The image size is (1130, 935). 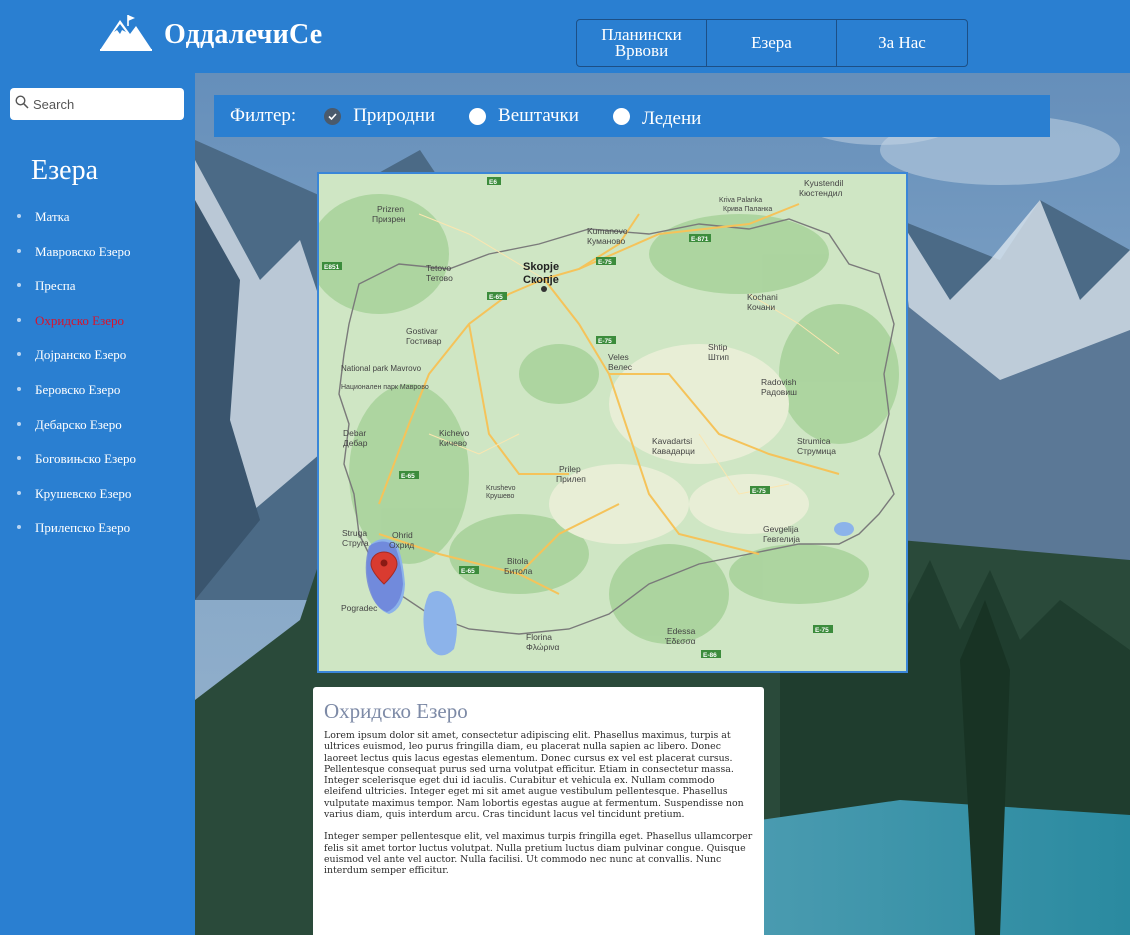 What do you see at coordinates (76, 537) in the screenshot?
I see `lake-item-prilep: Прилепско Езеро` at bounding box center [76, 537].